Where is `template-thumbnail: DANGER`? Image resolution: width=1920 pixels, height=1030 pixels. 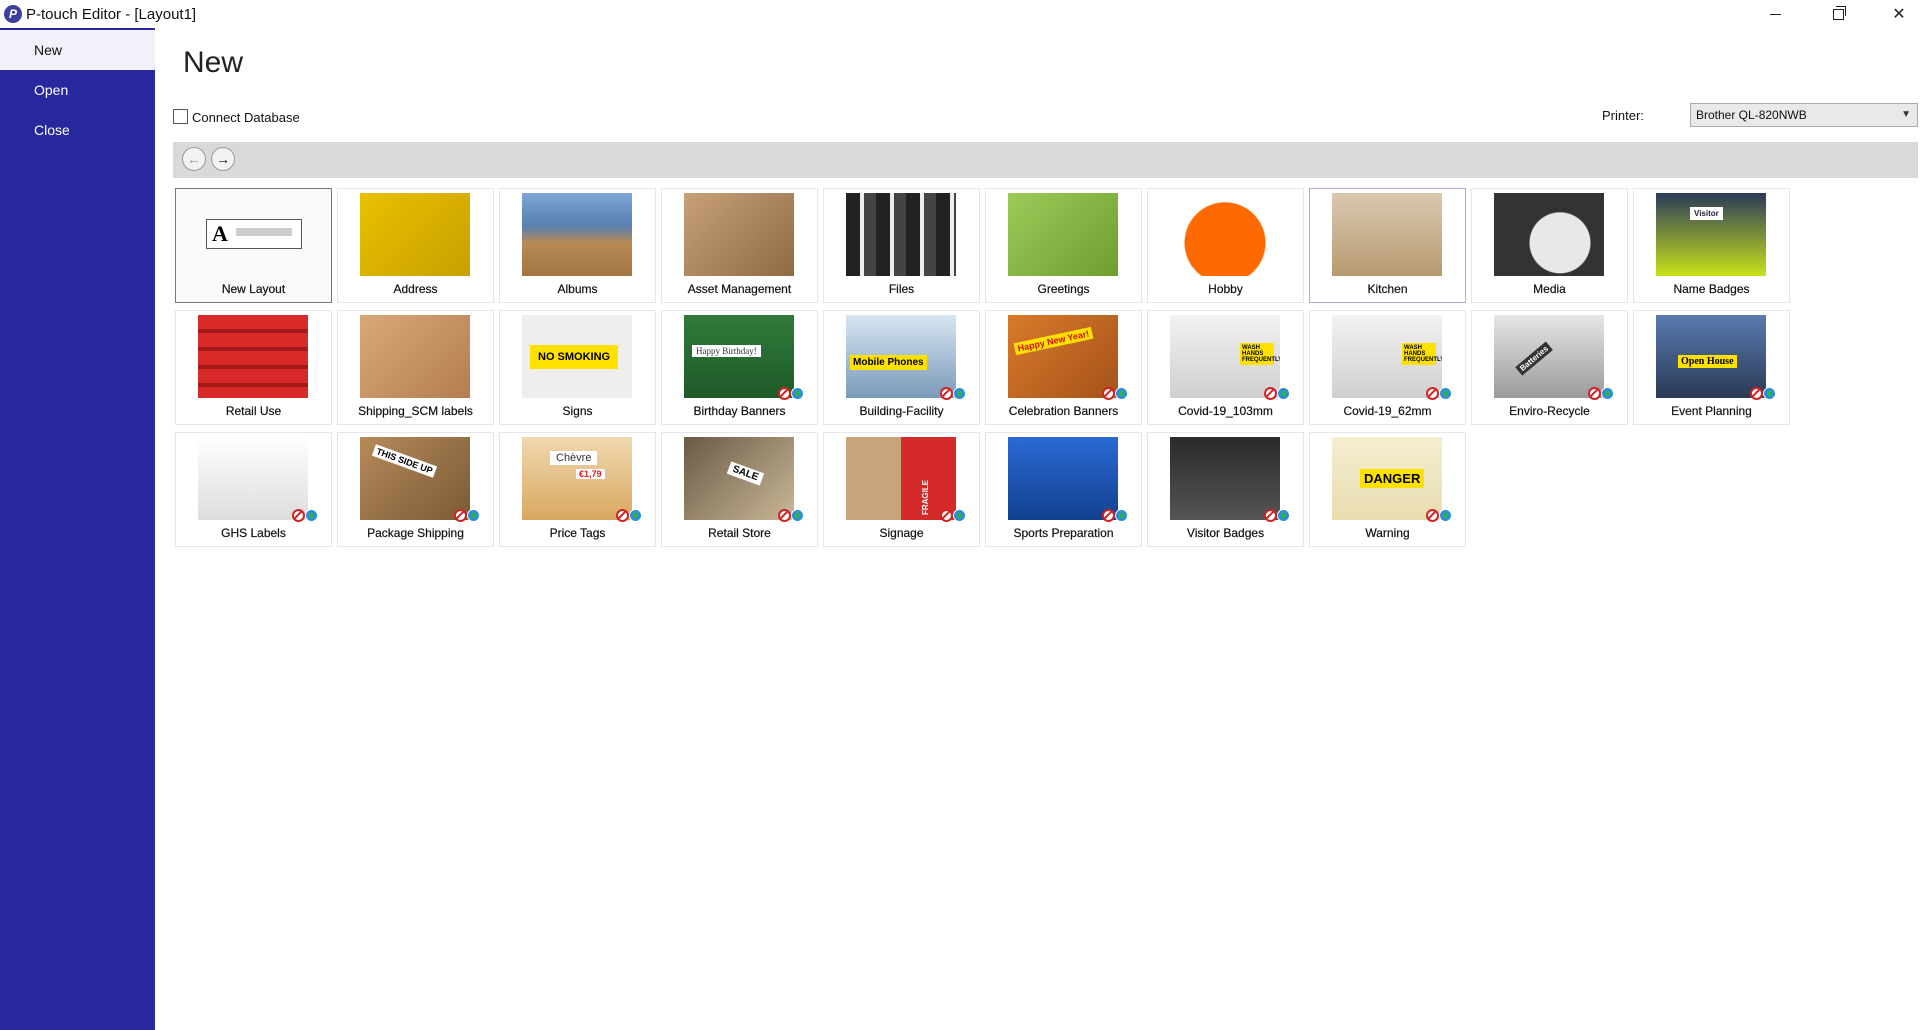 template-thumbnail: DANGER is located at coordinates (1387, 478).